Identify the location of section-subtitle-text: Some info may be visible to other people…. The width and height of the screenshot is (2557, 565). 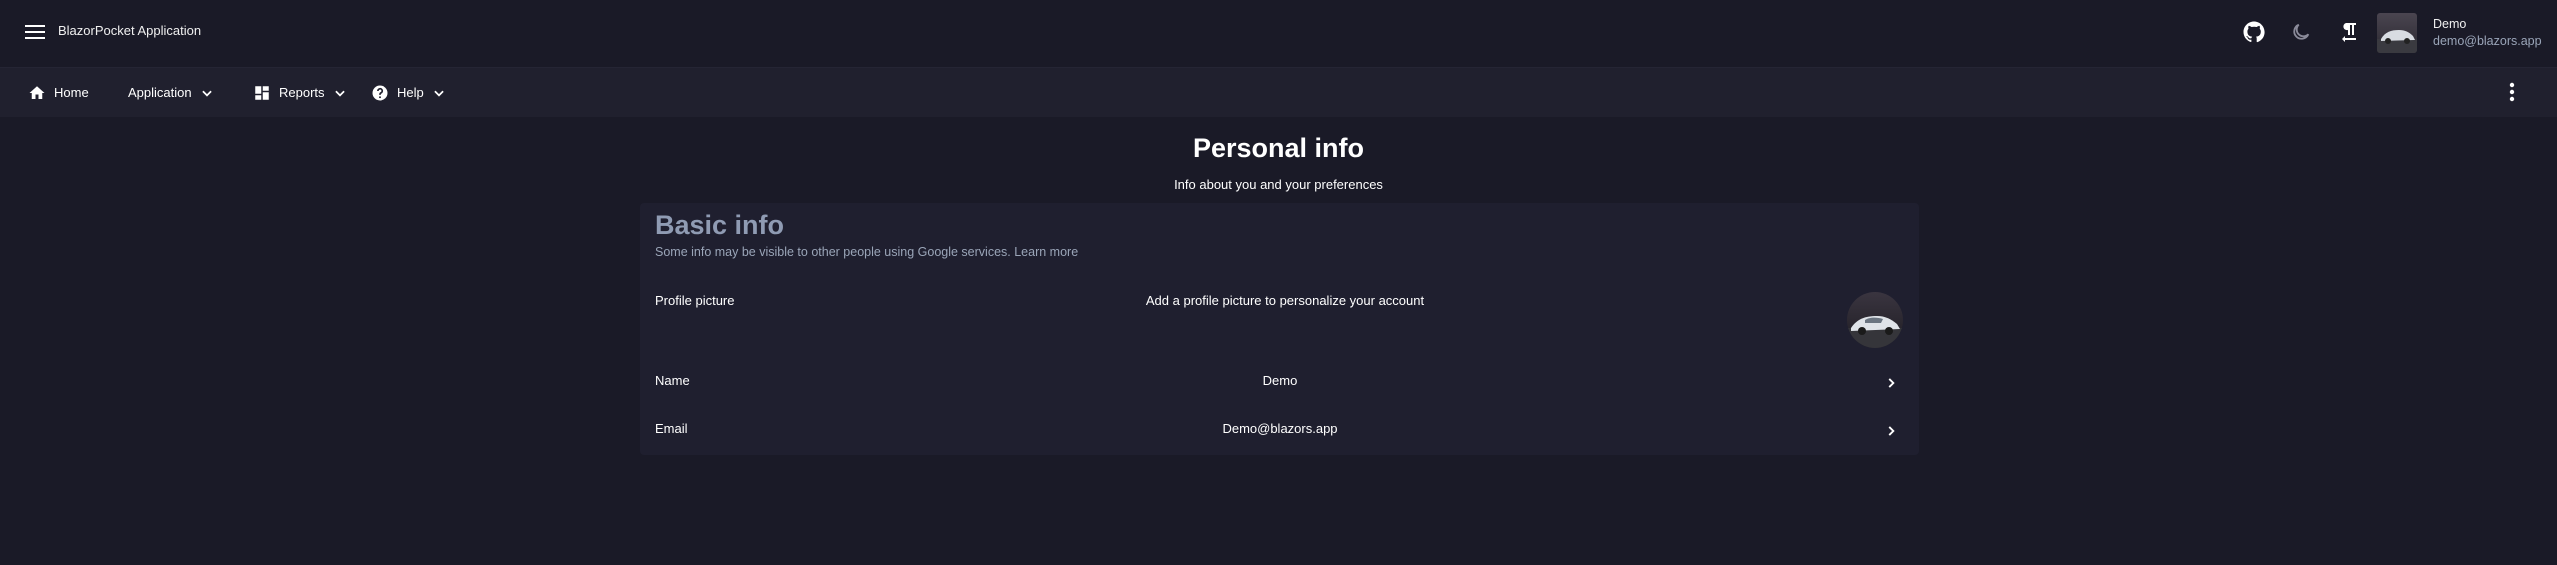
(833, 252).